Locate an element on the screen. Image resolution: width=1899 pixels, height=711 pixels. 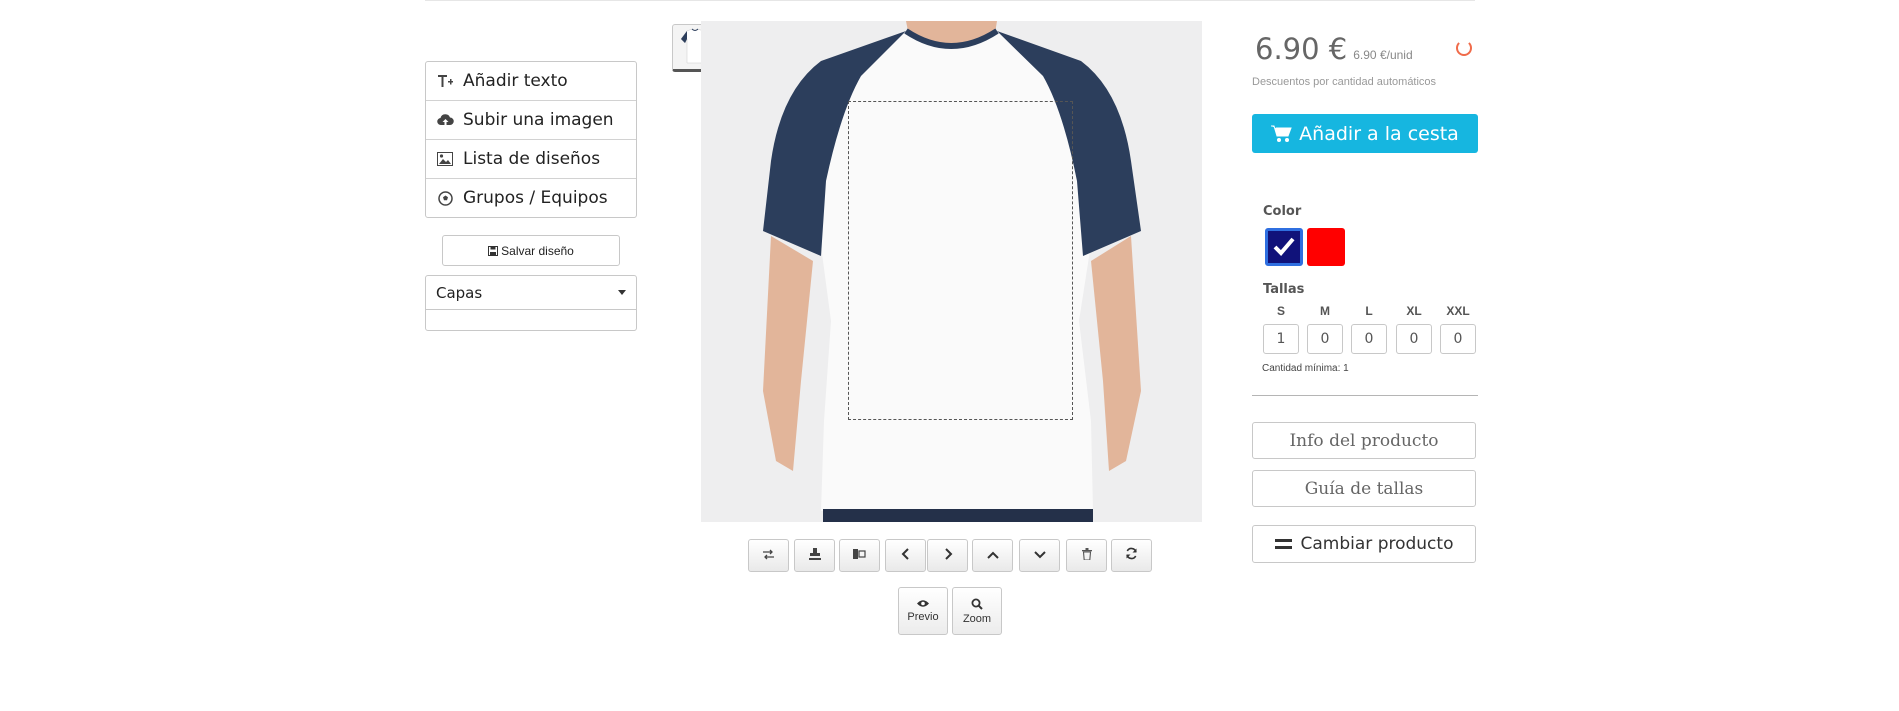
save-design-button: Salvar diseño is located at coordinates (531, 250).